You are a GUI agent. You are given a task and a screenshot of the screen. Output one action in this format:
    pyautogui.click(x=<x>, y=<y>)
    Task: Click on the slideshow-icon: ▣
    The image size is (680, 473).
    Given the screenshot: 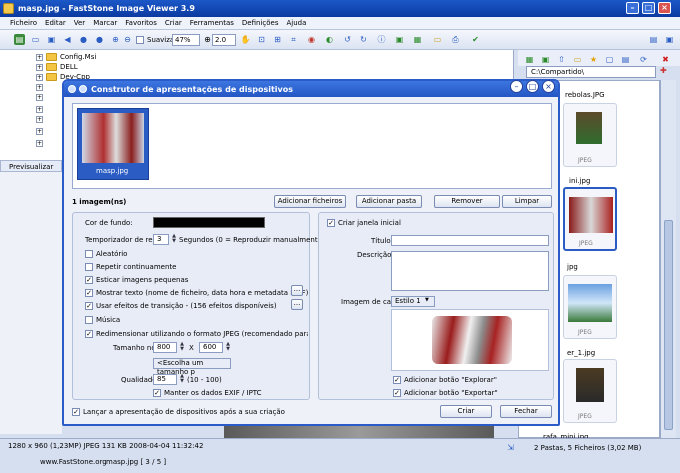 What is the action you would take?
    pyautogui.click(x=399, y=39)
    